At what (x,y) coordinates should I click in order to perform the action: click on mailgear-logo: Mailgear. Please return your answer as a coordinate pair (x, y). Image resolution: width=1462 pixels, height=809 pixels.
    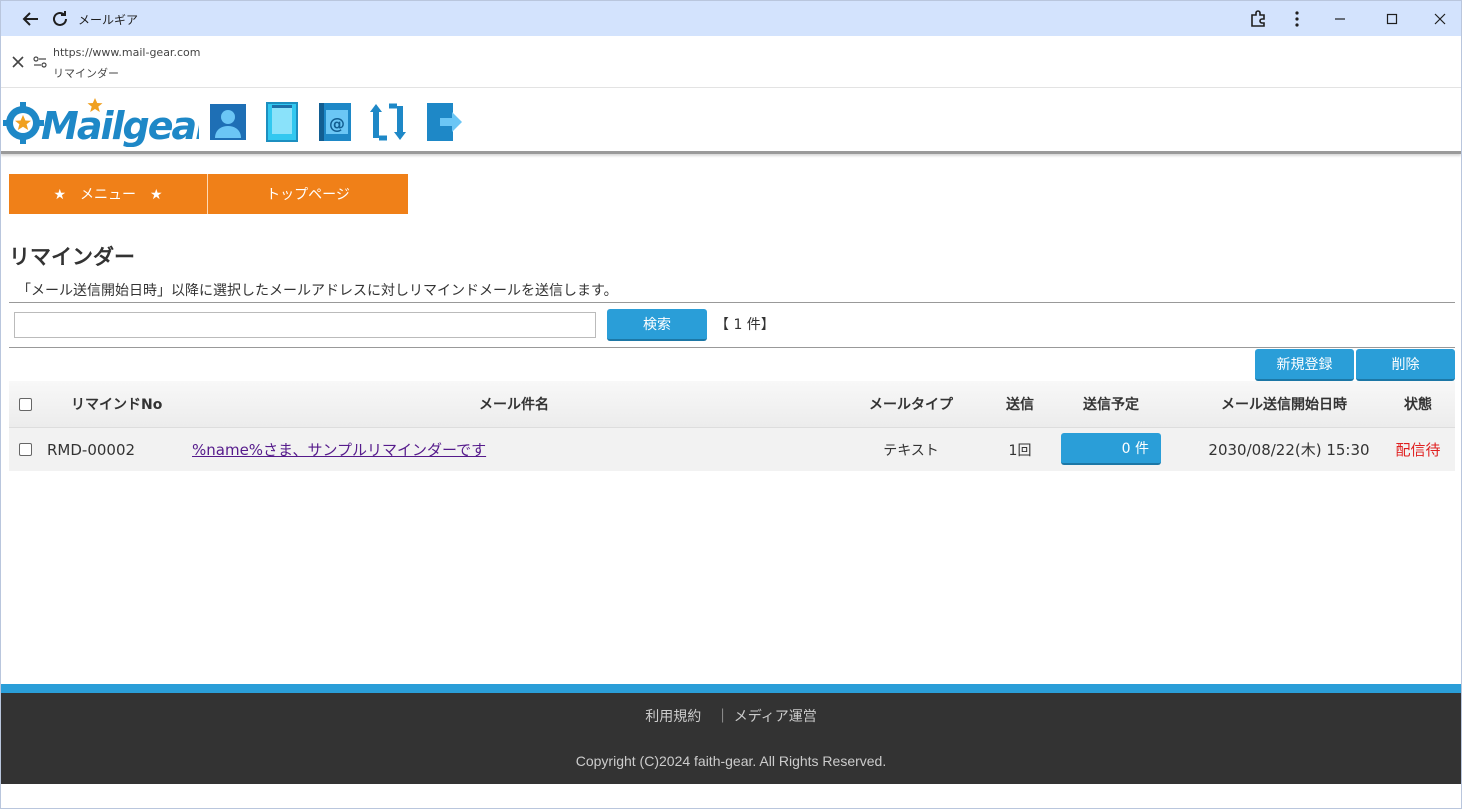
    Looking at the image, I should click on (110, 122).